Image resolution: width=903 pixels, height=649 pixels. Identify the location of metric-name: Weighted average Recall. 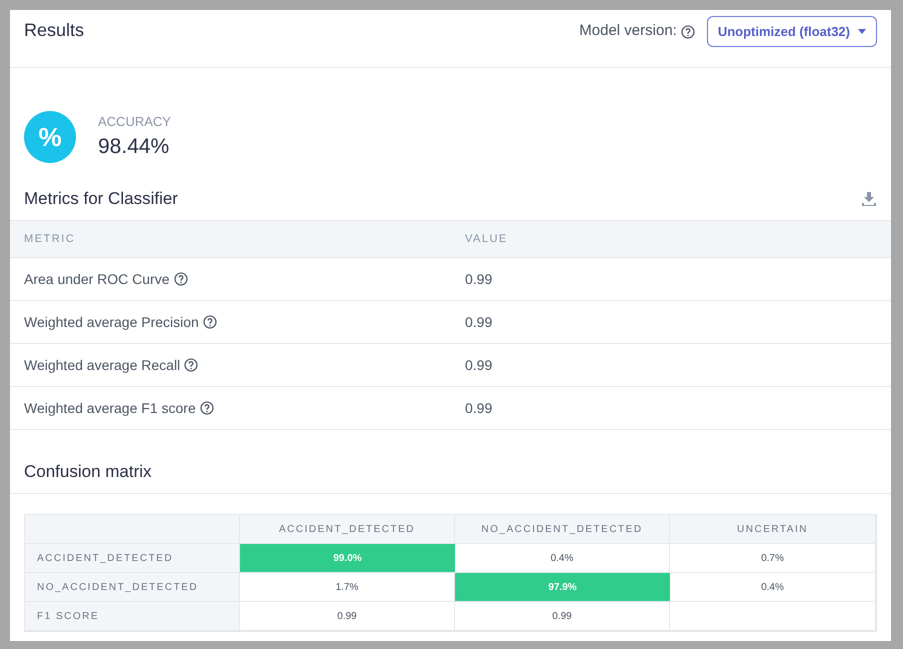
(102, 365).